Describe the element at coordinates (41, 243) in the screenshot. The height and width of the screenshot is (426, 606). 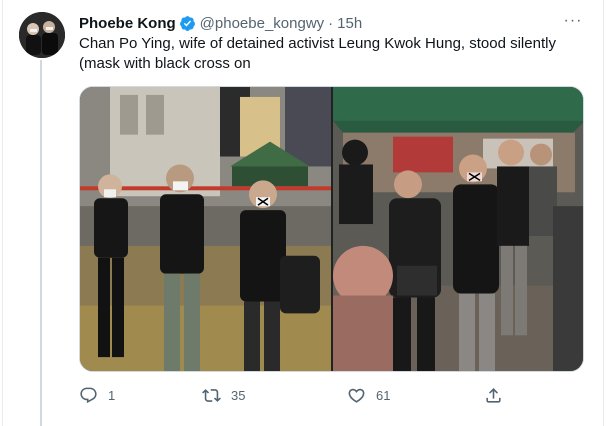
I see `thread-connector-line` at that location.